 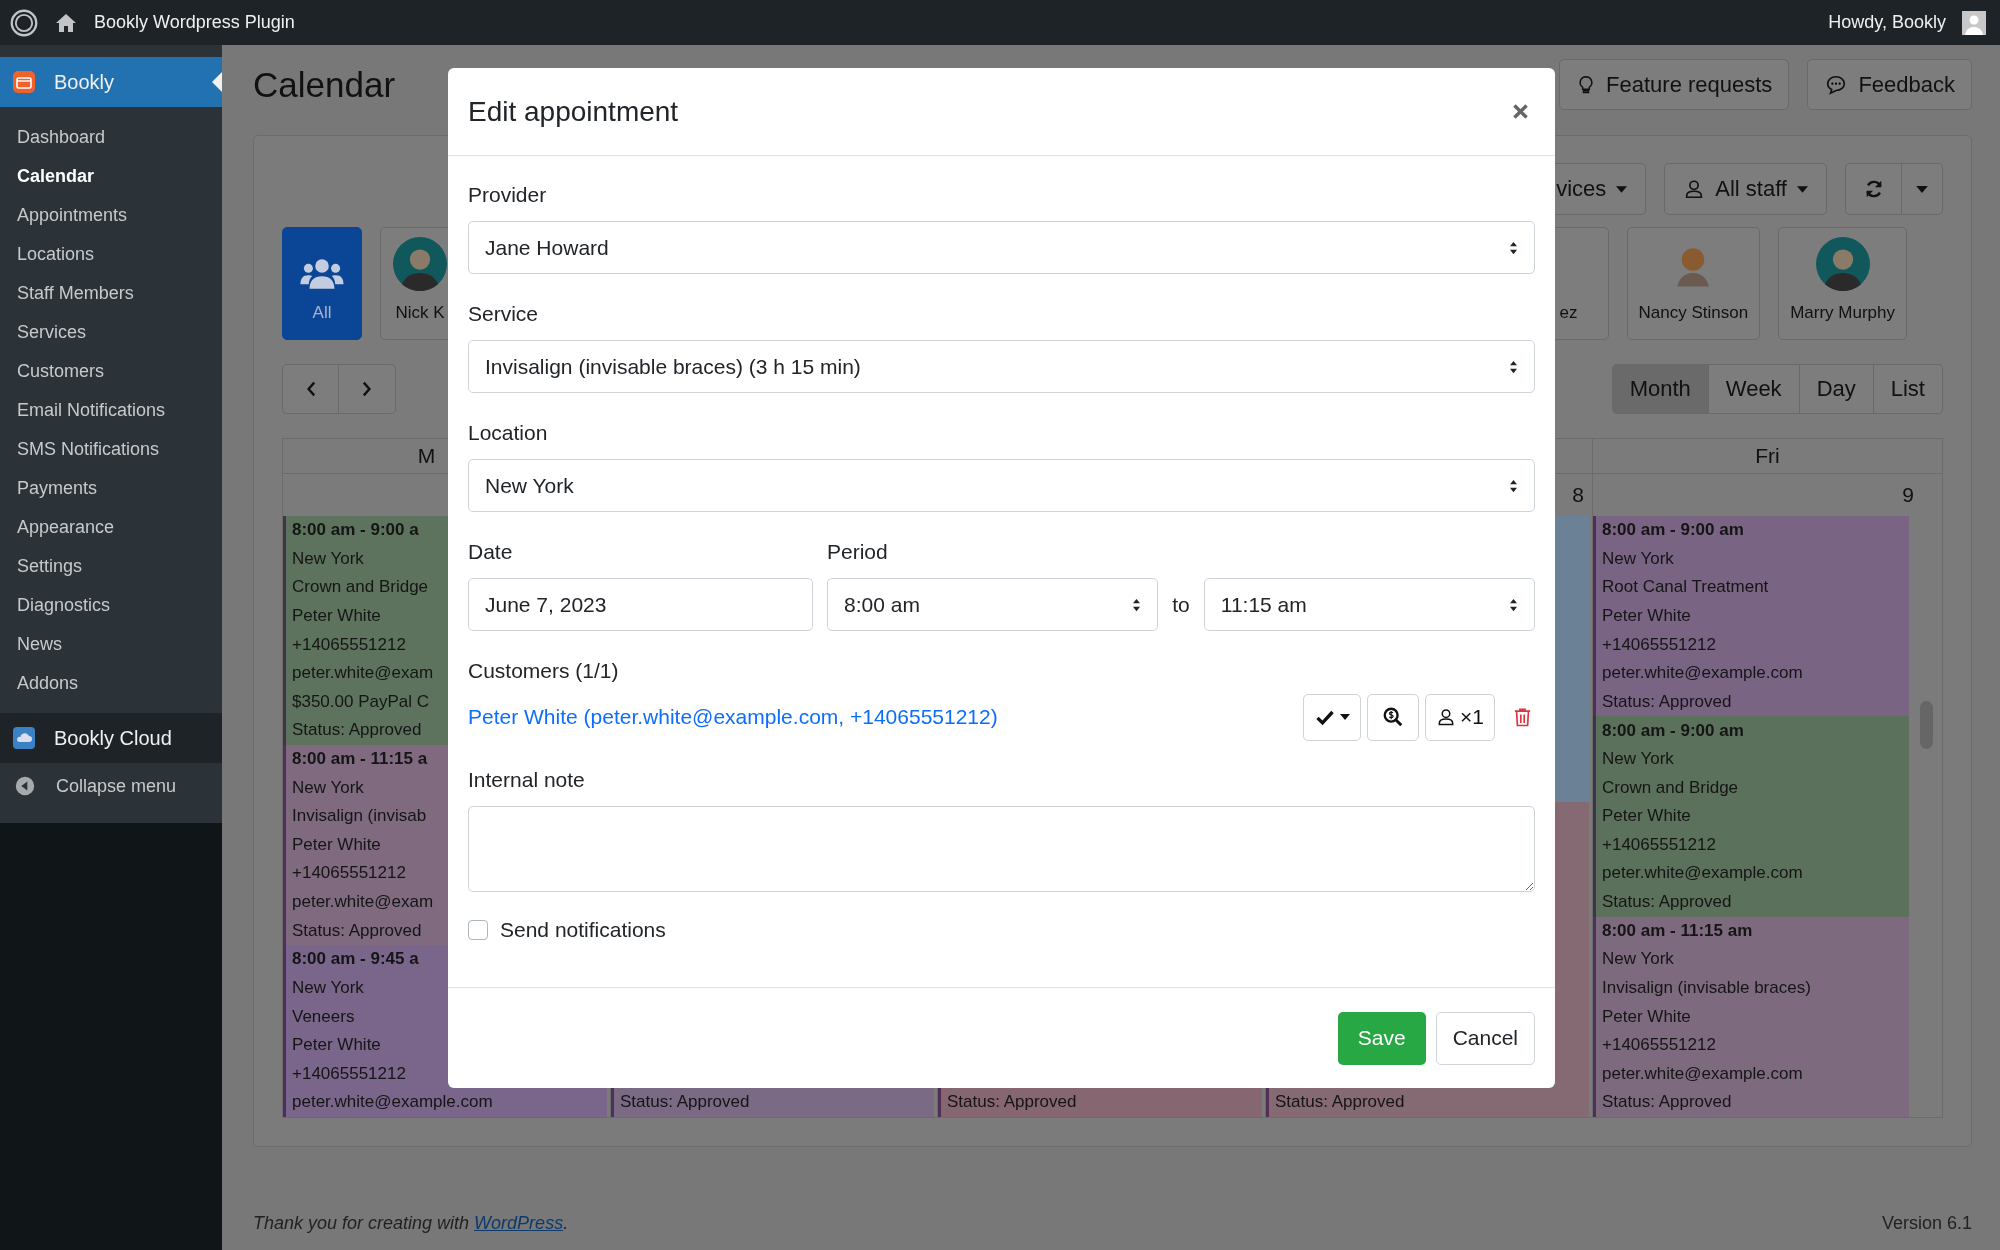 I want to click on page-title: Calendar, so click(x=324, y=84).